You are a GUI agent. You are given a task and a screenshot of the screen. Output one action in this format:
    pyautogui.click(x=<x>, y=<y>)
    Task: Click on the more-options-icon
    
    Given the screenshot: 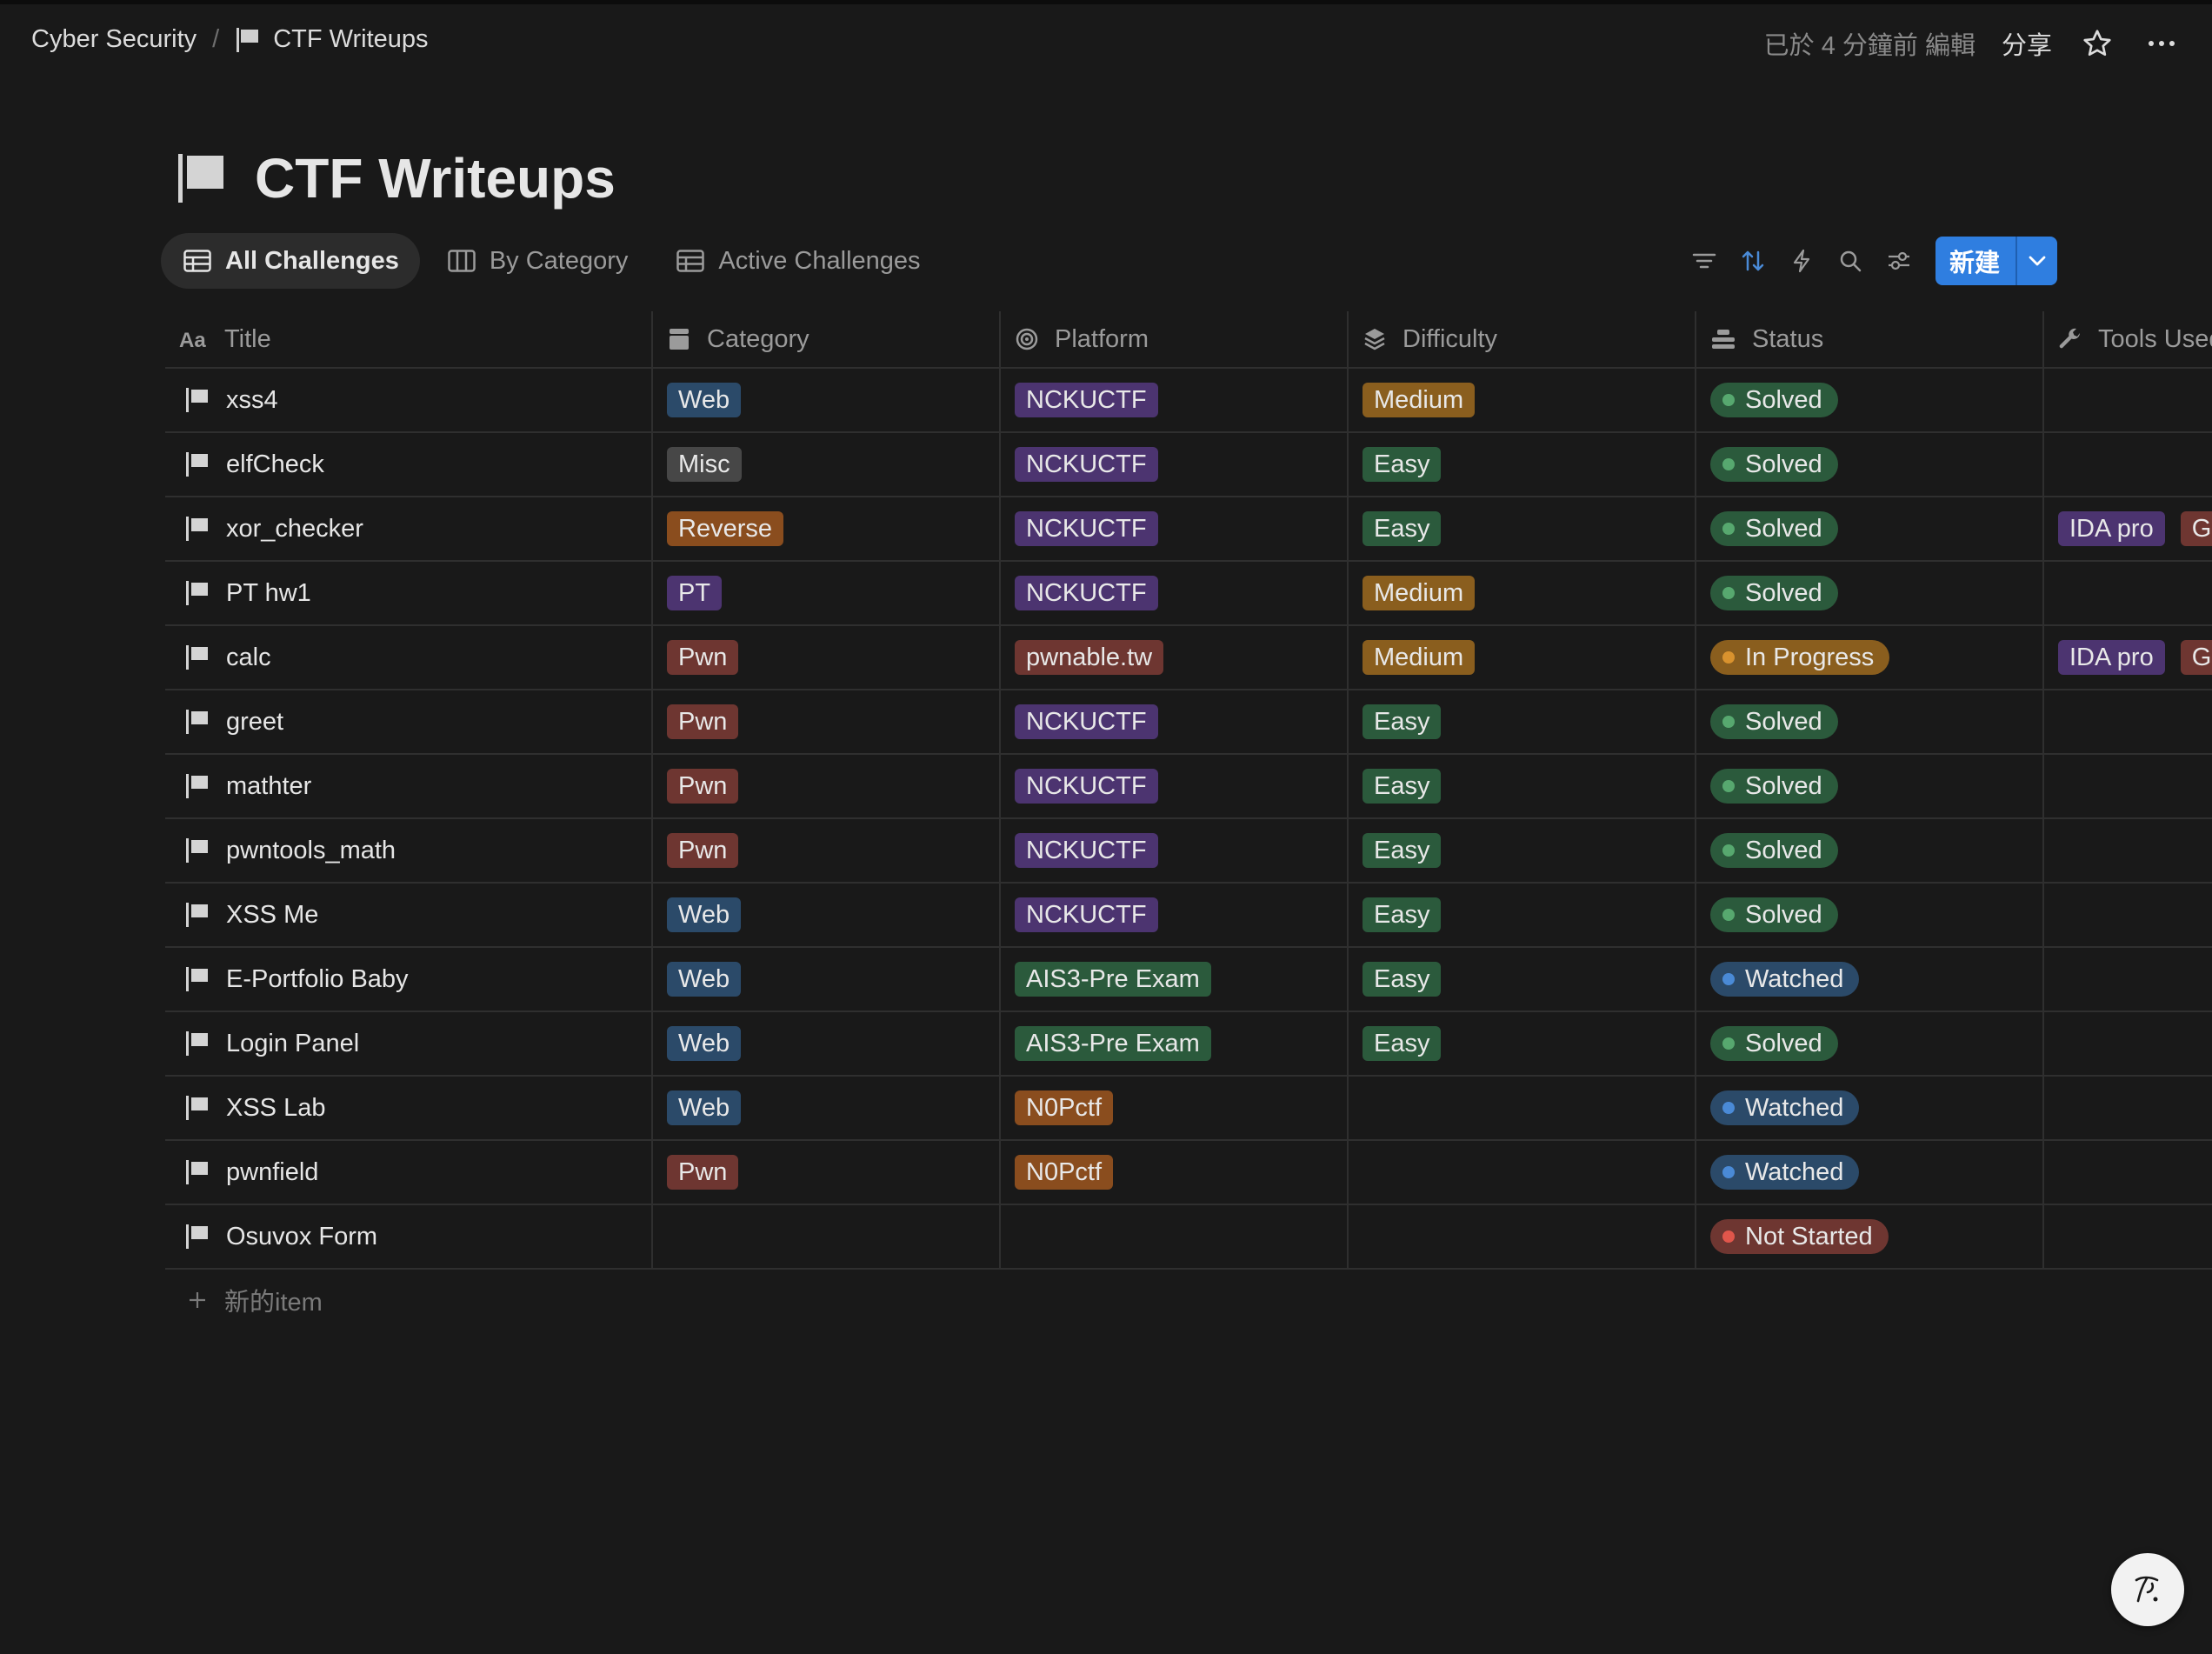 What is the action you would take?
    pyautogui.click(x=2161, y=43)
    